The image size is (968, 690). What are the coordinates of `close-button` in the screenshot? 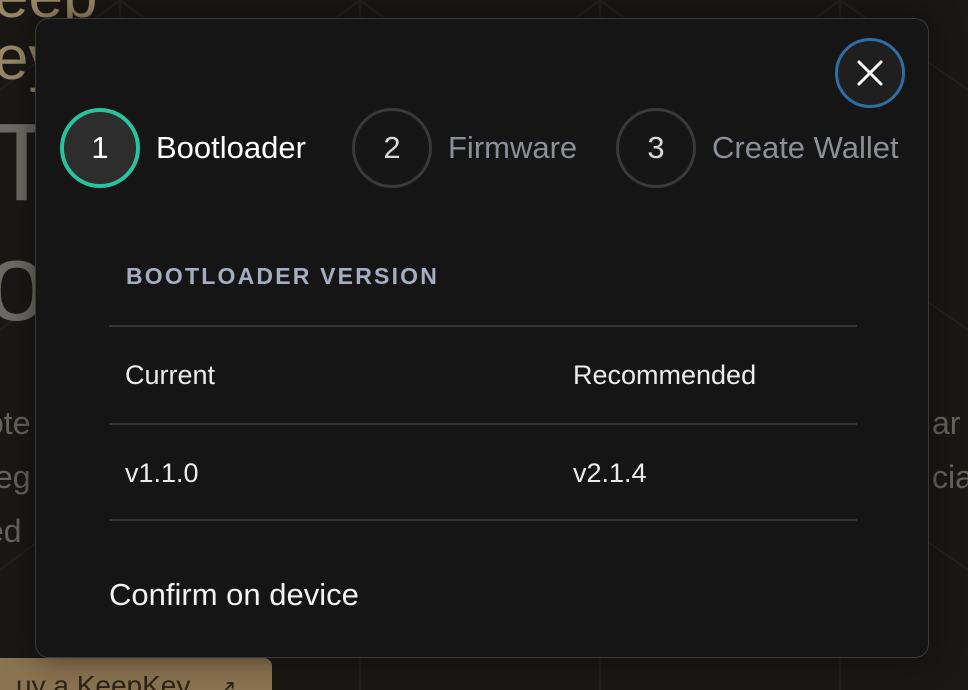 It's located at (870, 73).